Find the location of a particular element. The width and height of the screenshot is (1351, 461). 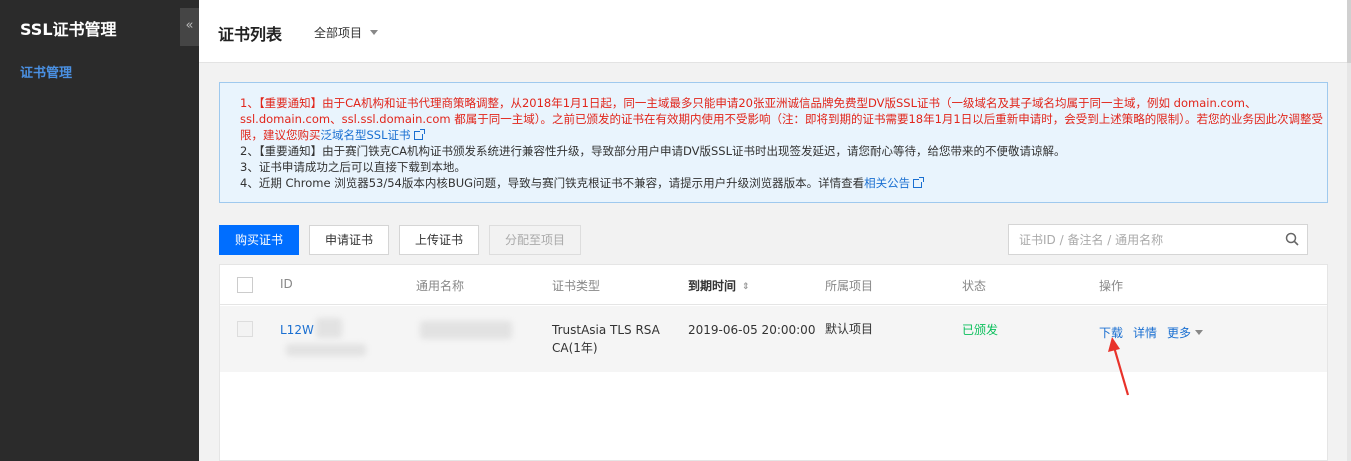

cert-type-line-2: CA(1年) is located at coordinates (575, 348).